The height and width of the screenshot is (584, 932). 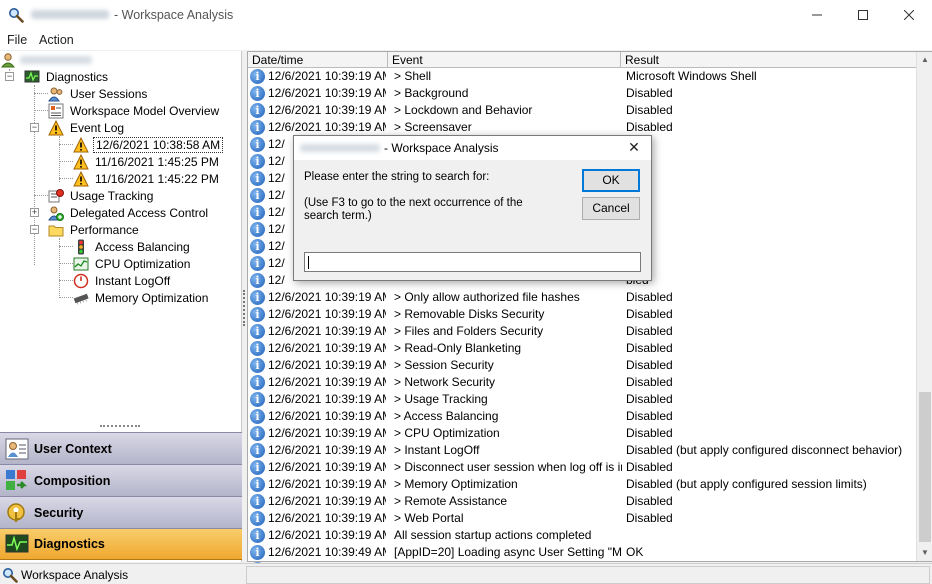 I want to click on cell-event: > Memory Optimization, so click(x=456, y=484).